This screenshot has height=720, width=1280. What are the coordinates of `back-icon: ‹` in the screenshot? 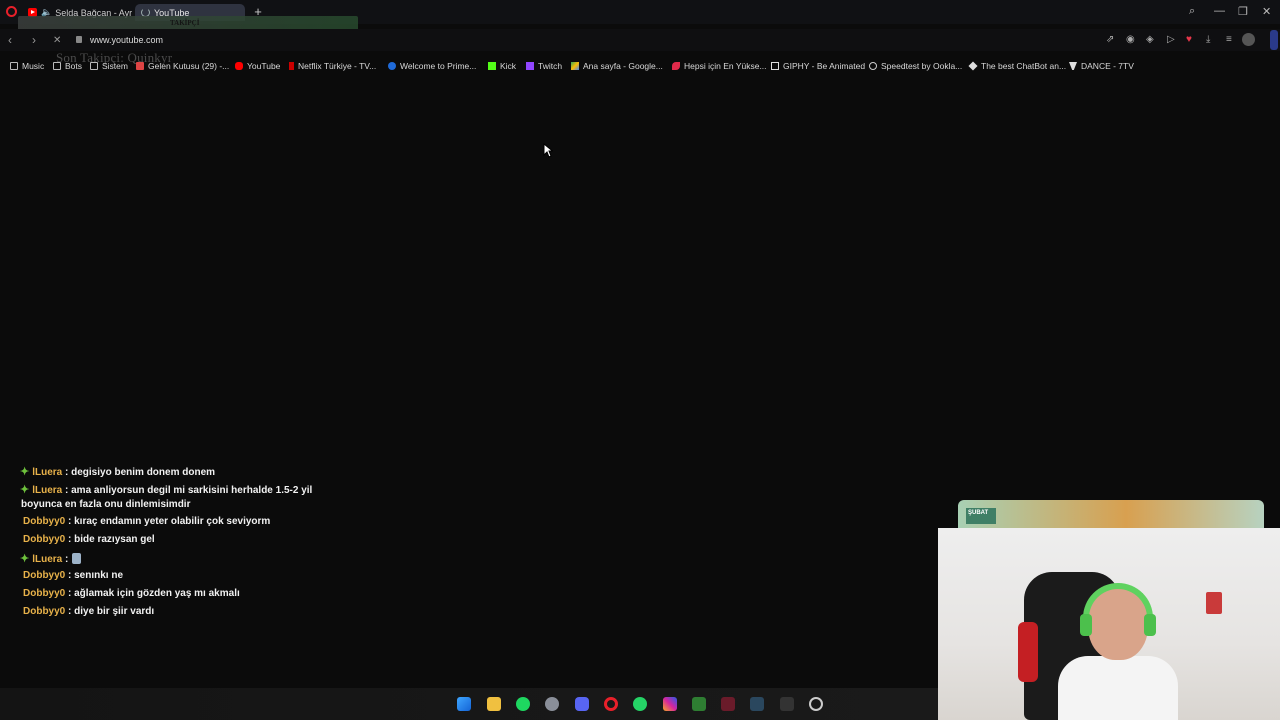 It's located at (10, 40).